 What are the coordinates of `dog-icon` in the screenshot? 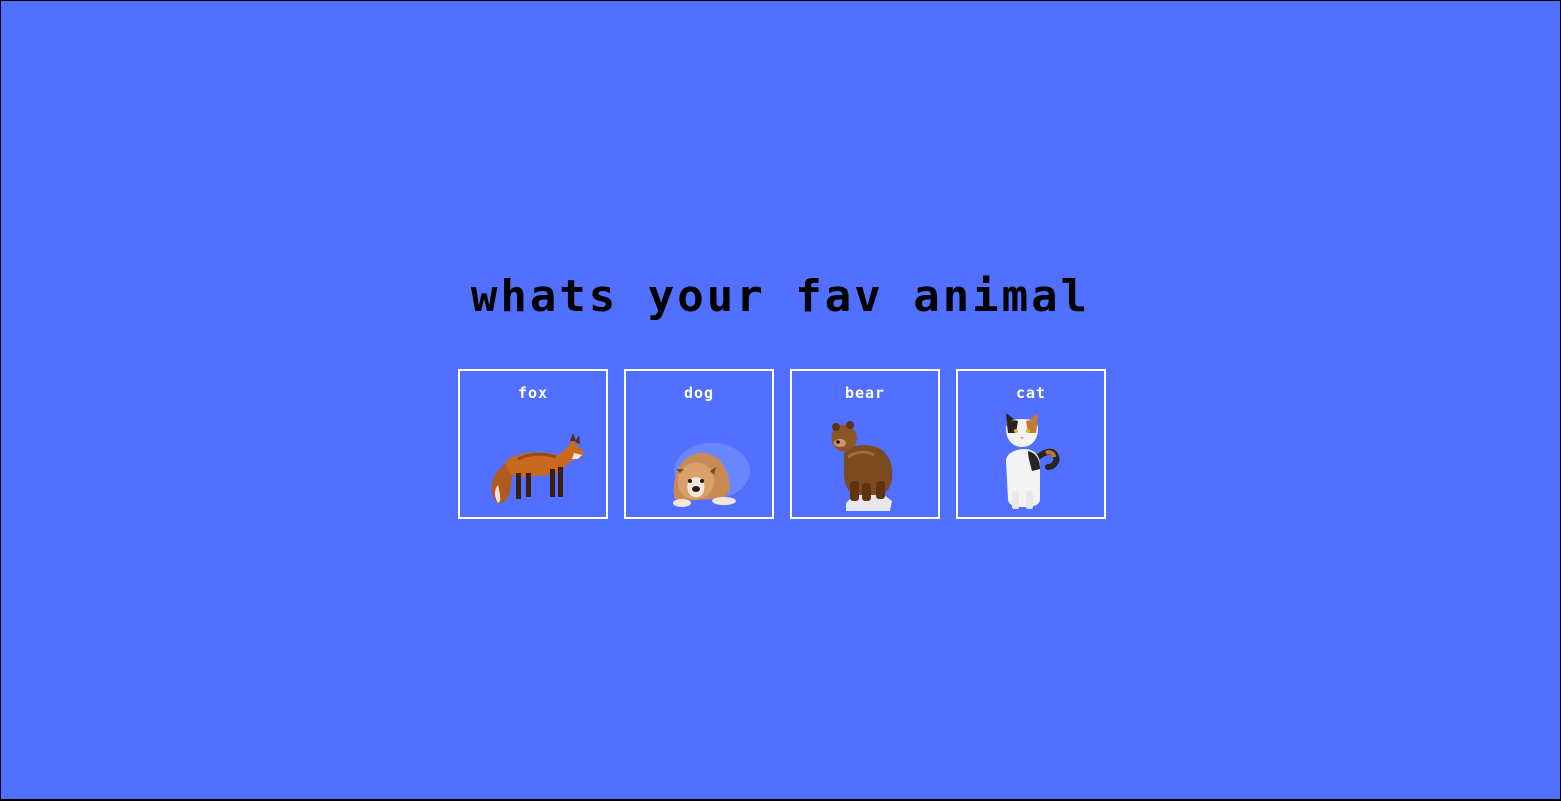 It's located at (711, 475).